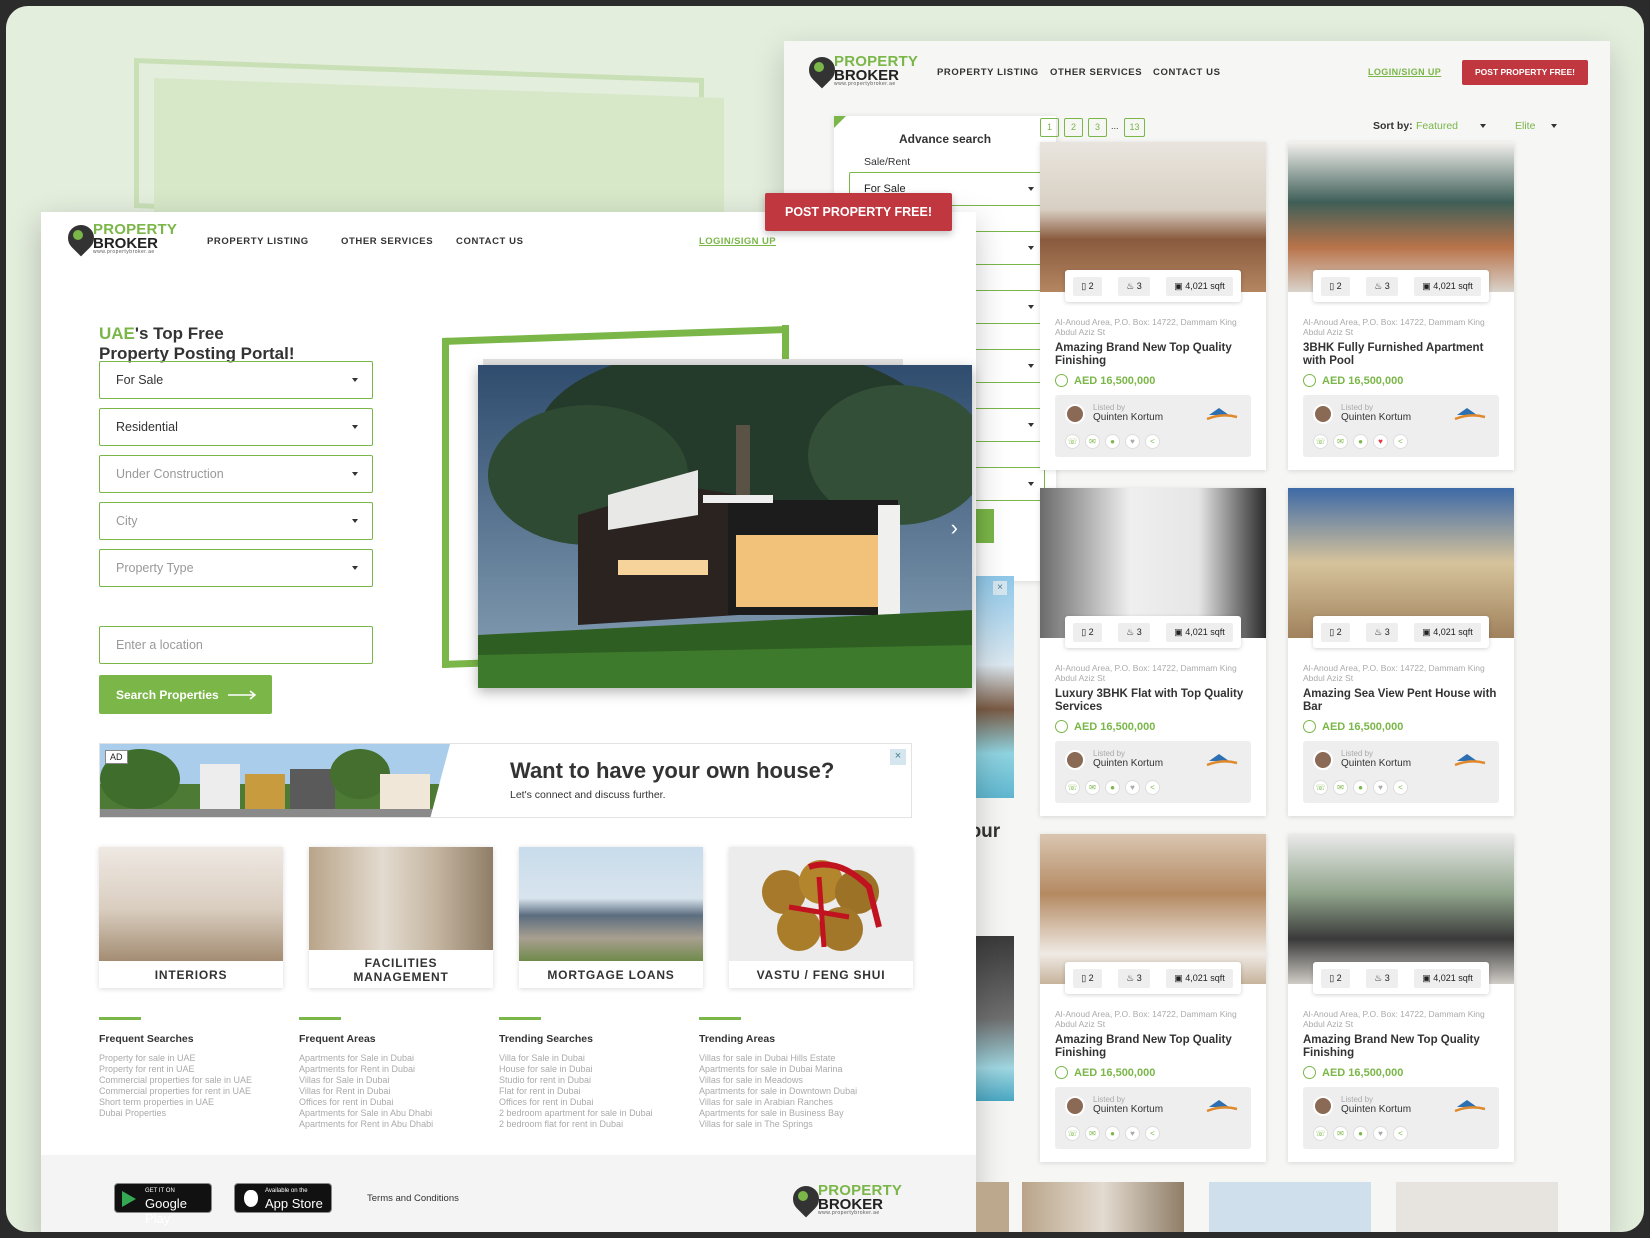 This screenshot has height=1238, width=1650. Describe the element at coordinates (1134, 127) in the screenshot. I see `page-13: 13` at that location.